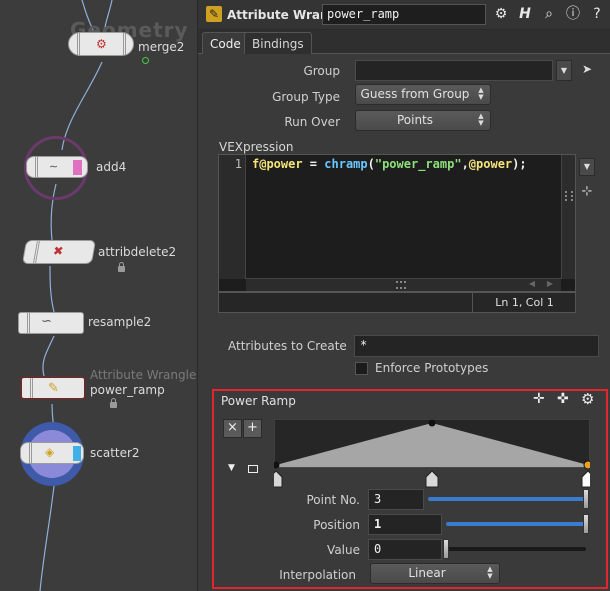 Image resolution: width=610 pixels, height=591 pixels. Describe the element at coordinates (587, 192) in the screenshot. I see `add-spare-parm-icon: ⊹` at that location.